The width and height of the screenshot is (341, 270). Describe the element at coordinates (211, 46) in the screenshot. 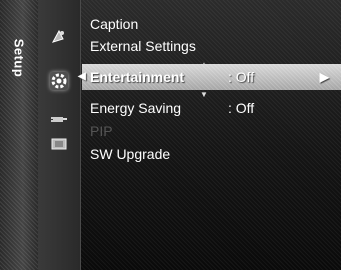

I see `menu-item-external-settings: External Settings` at that location.